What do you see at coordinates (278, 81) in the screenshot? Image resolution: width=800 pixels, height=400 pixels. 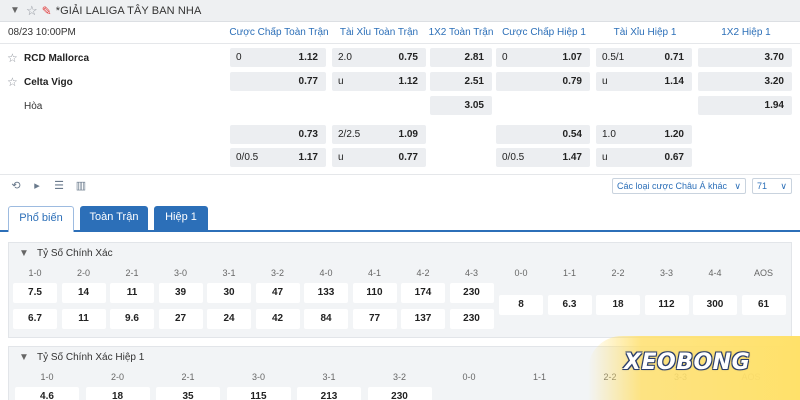 I see `odds-cell-ah-away: 0.77` at bounding box center [278, 81].